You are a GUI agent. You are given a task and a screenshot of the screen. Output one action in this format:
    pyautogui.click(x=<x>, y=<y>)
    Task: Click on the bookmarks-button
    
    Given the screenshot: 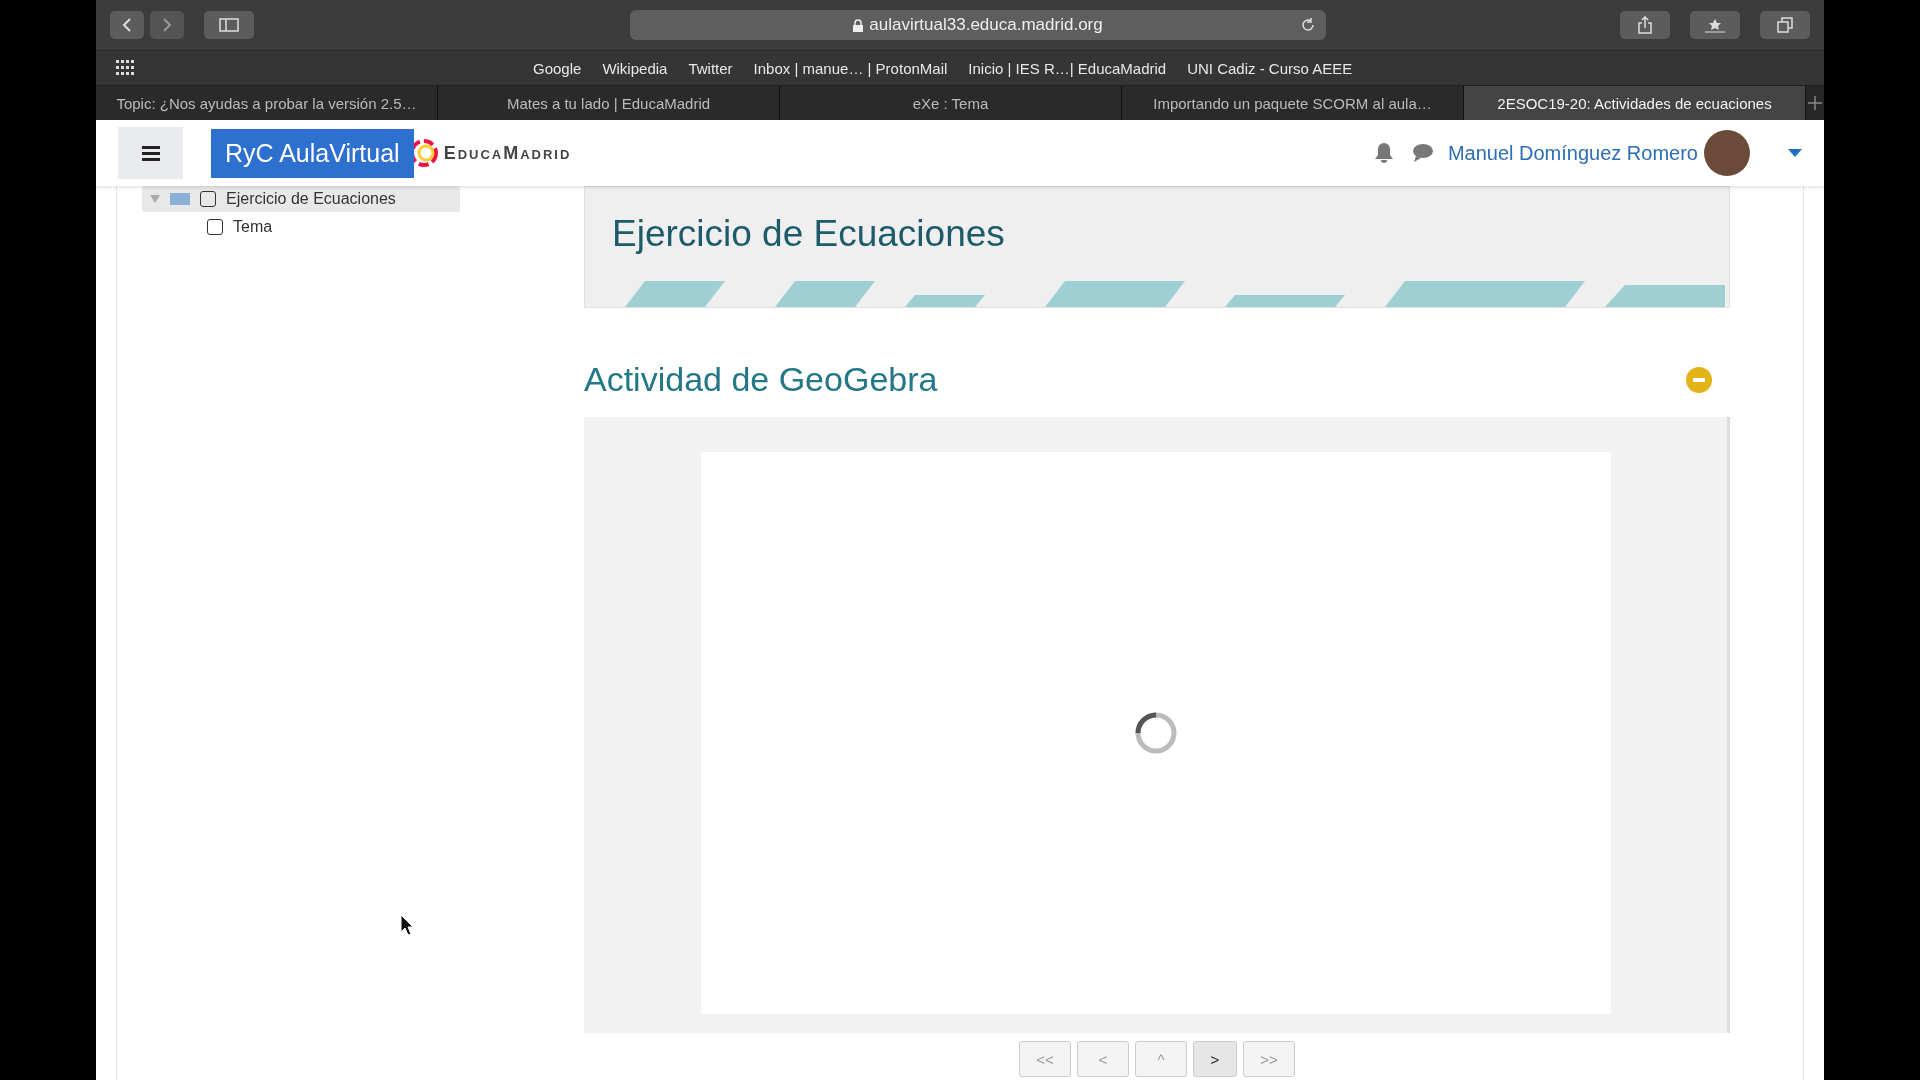 What is the action you would take?
    pyautogui.click(x=1715, y=25)
    